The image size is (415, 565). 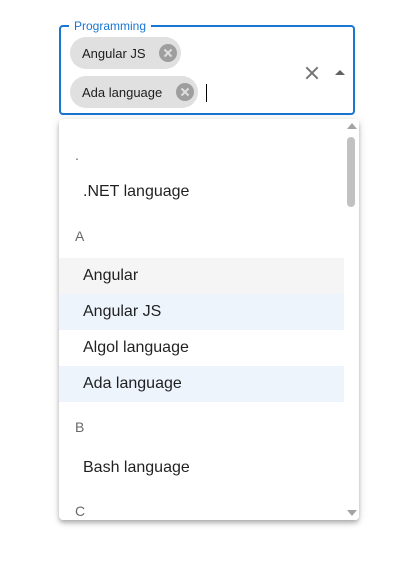 What do you see at coordinates (122, 92) in the screenshot?
I see `chip-label: Ada language` at bounding box center [122, 92].